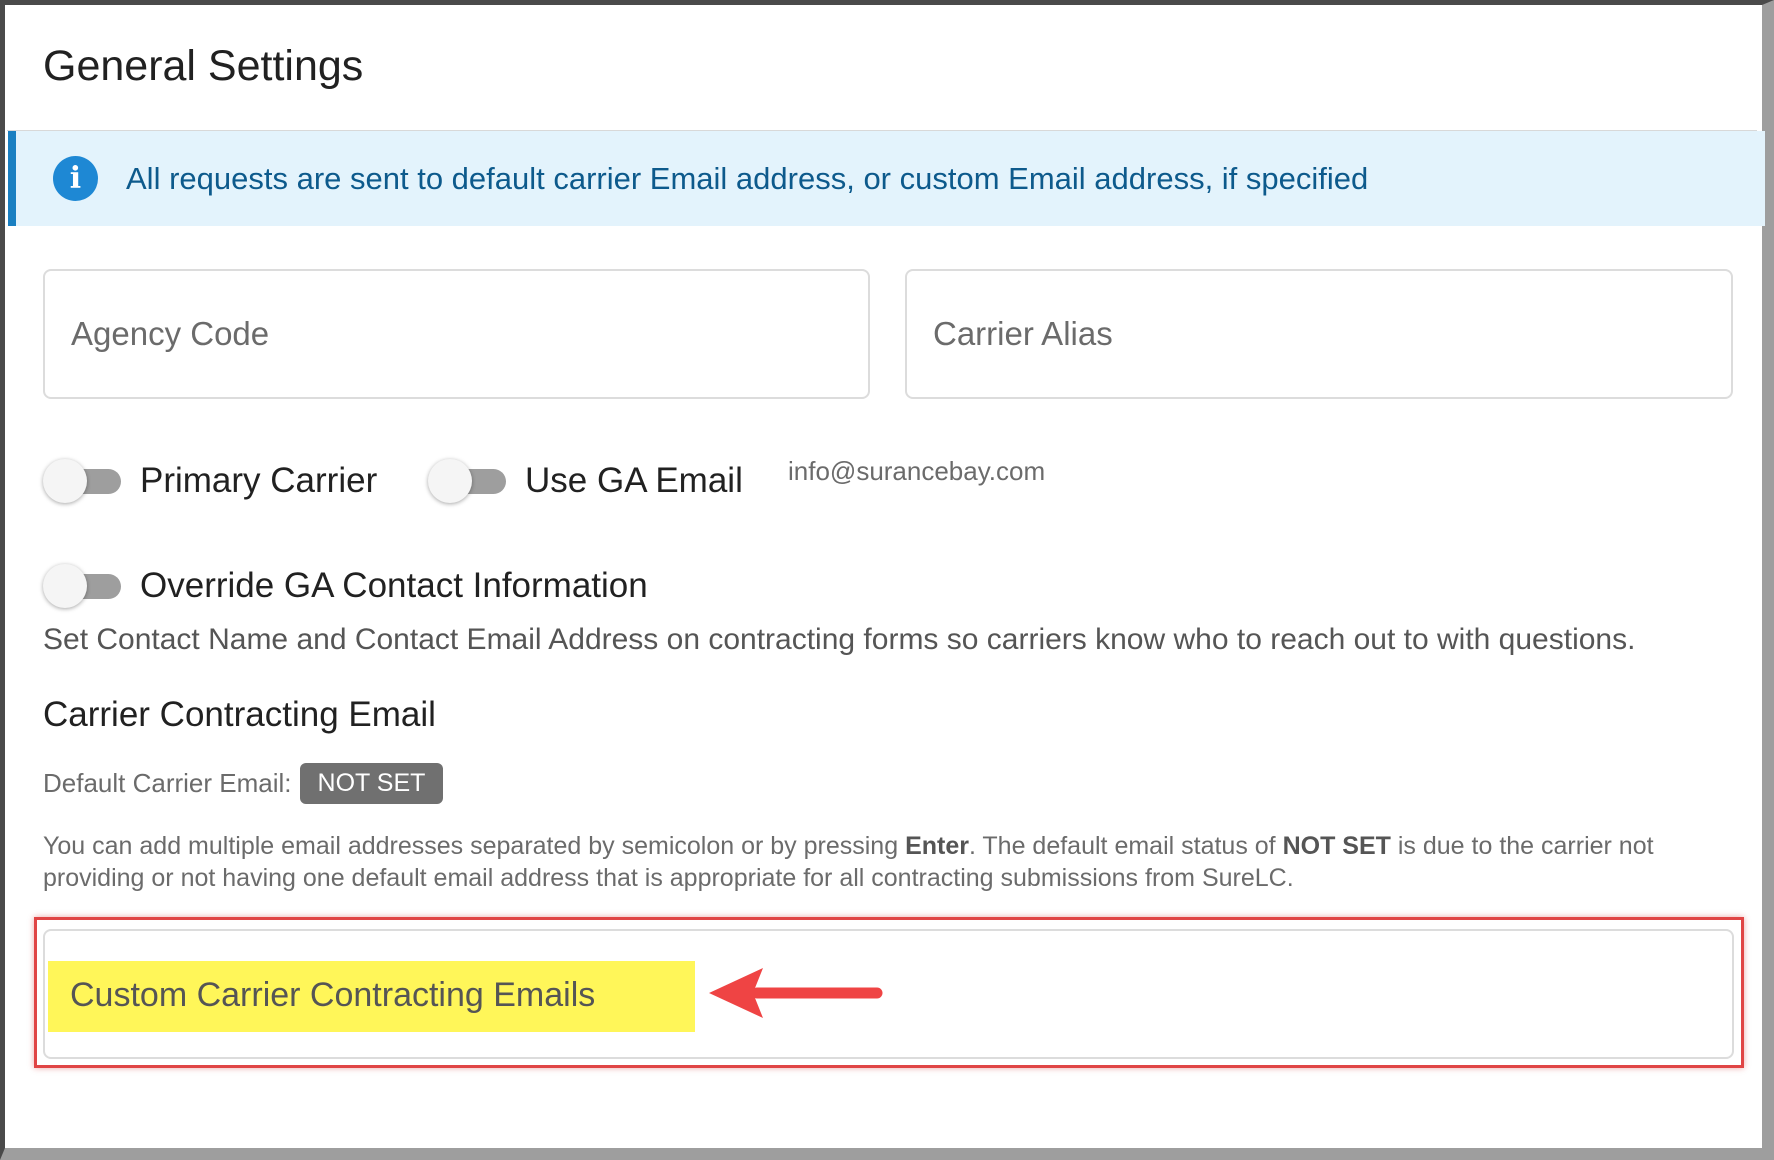 The height and width of the screenshot is (1160, 1774). I want to click on override-contact-label: Override GA Contact Information, so click(394, 585).